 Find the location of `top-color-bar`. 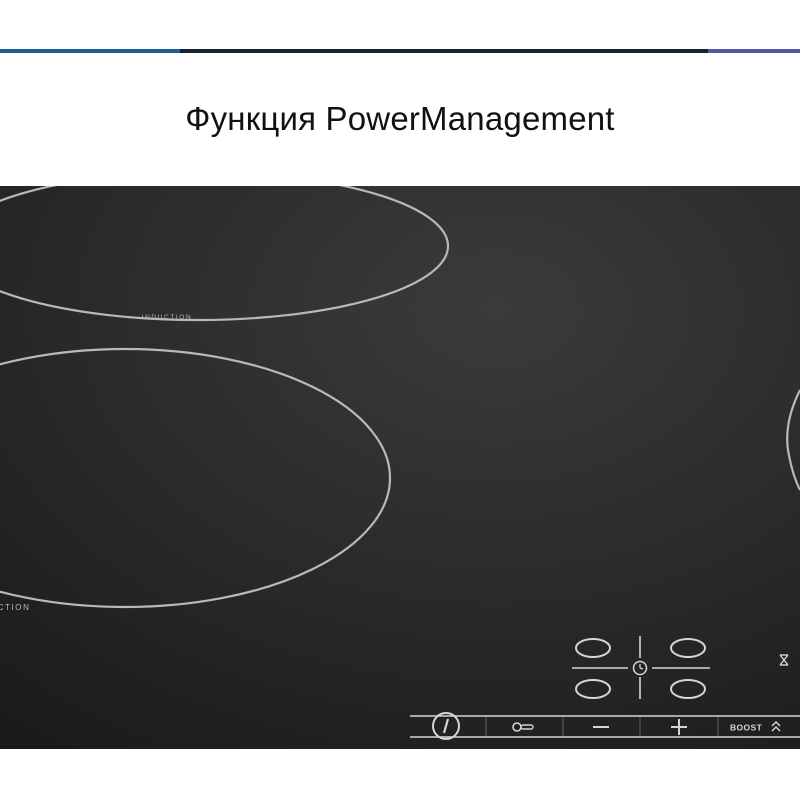

top-color-bar is located at coordinates (400, 51).